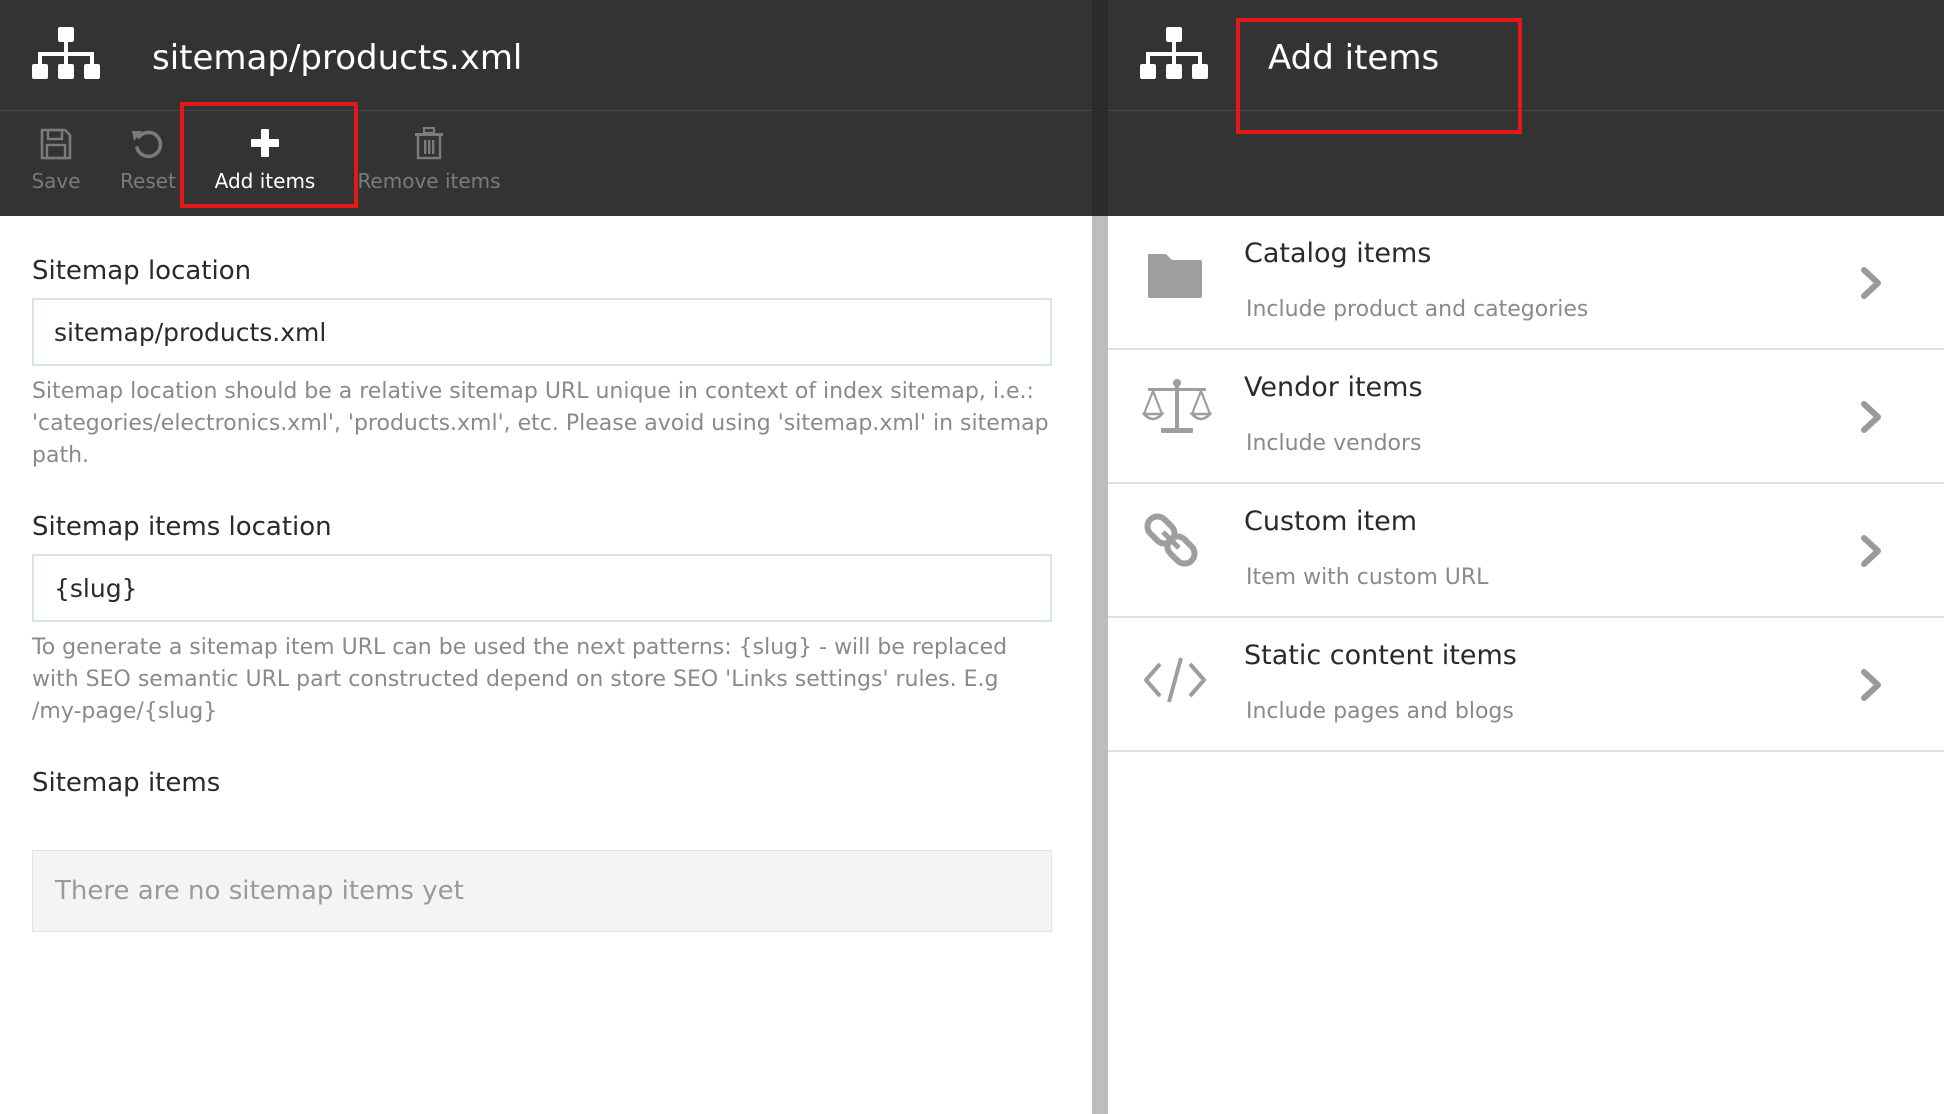  I want to click on reset-button: Reset, so click(148, 164).